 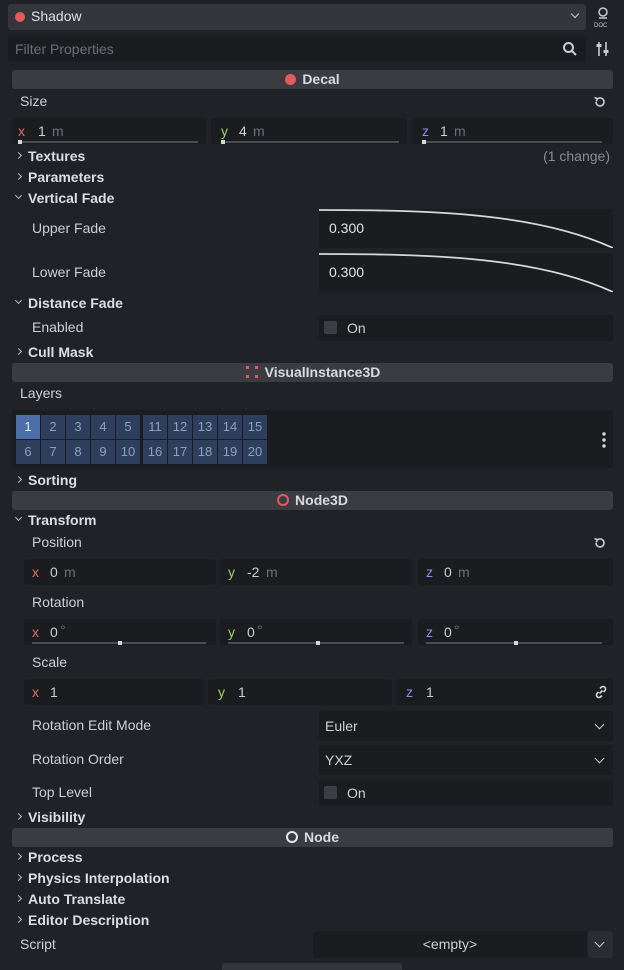 I want to click on enabled-checkbox: On, so click(x=466, y=328).